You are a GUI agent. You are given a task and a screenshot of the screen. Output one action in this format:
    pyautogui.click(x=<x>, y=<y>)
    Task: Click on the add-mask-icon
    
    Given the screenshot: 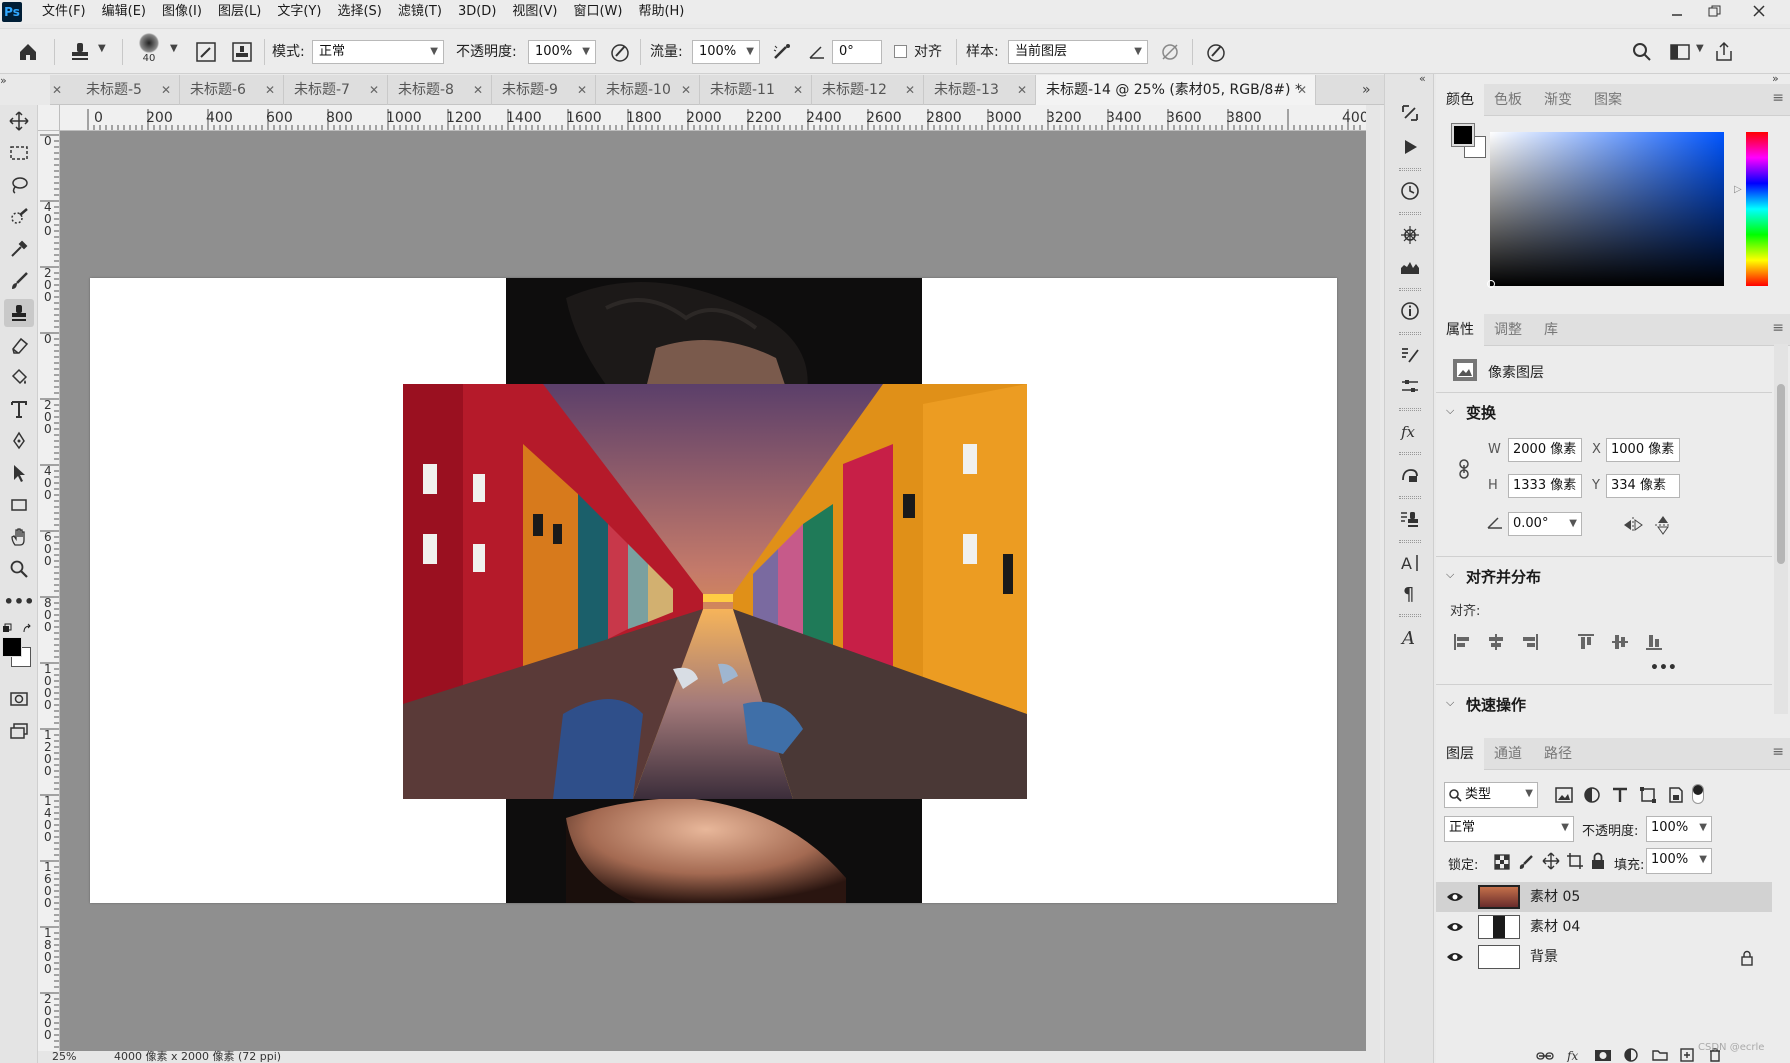 What is the action you would take?
    pyautogui.click(x=1603, y=1055)
    